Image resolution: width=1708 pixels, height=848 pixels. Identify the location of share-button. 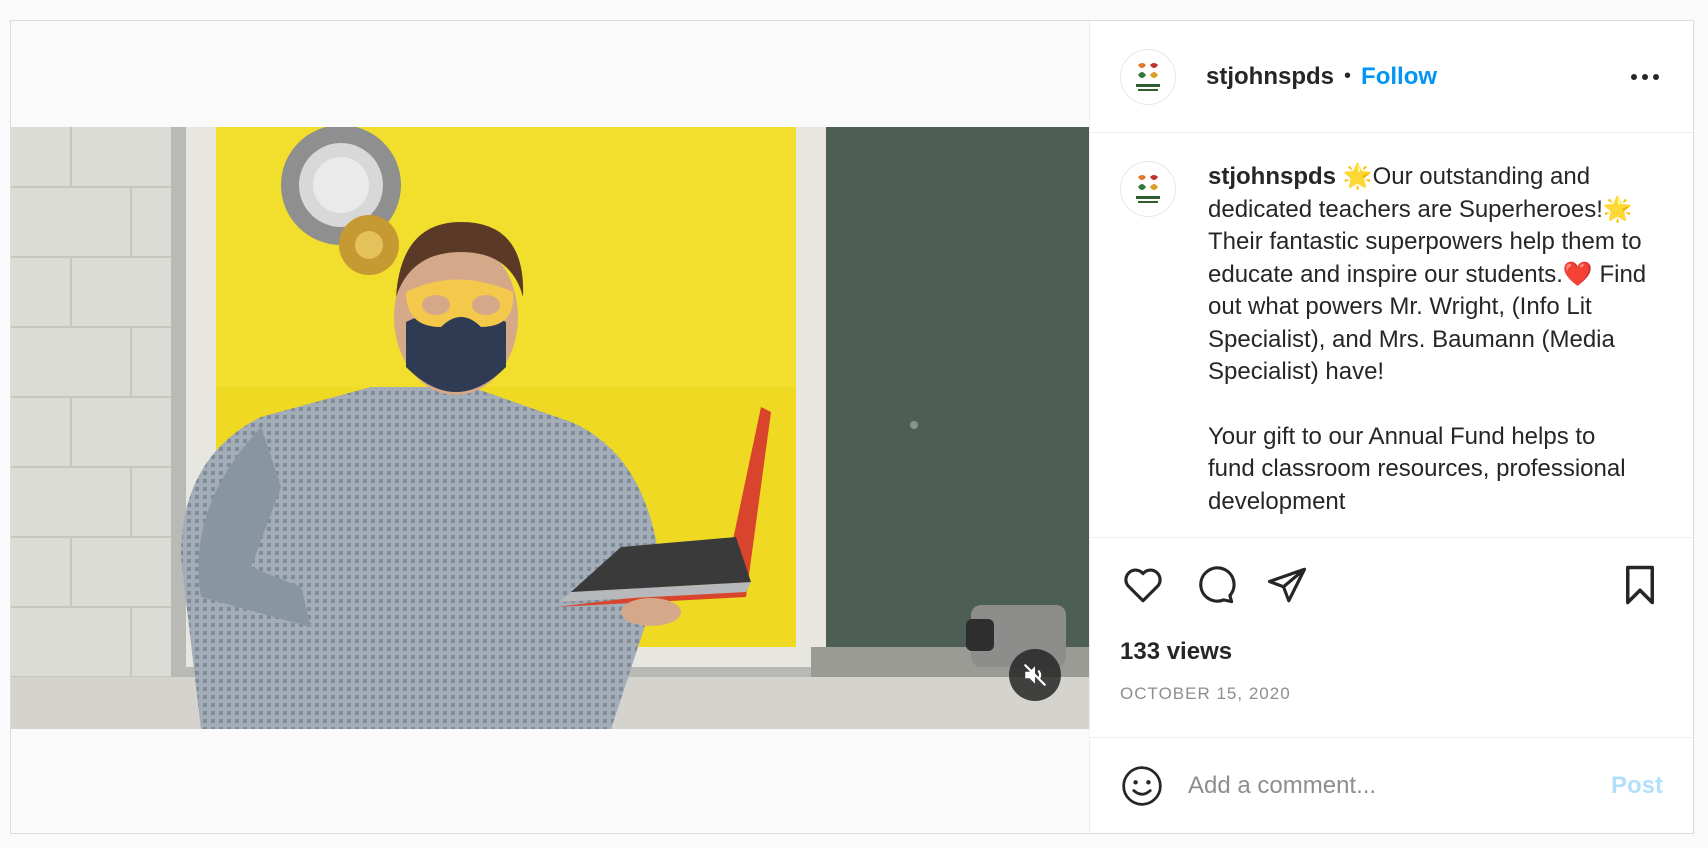
(1287, 585).